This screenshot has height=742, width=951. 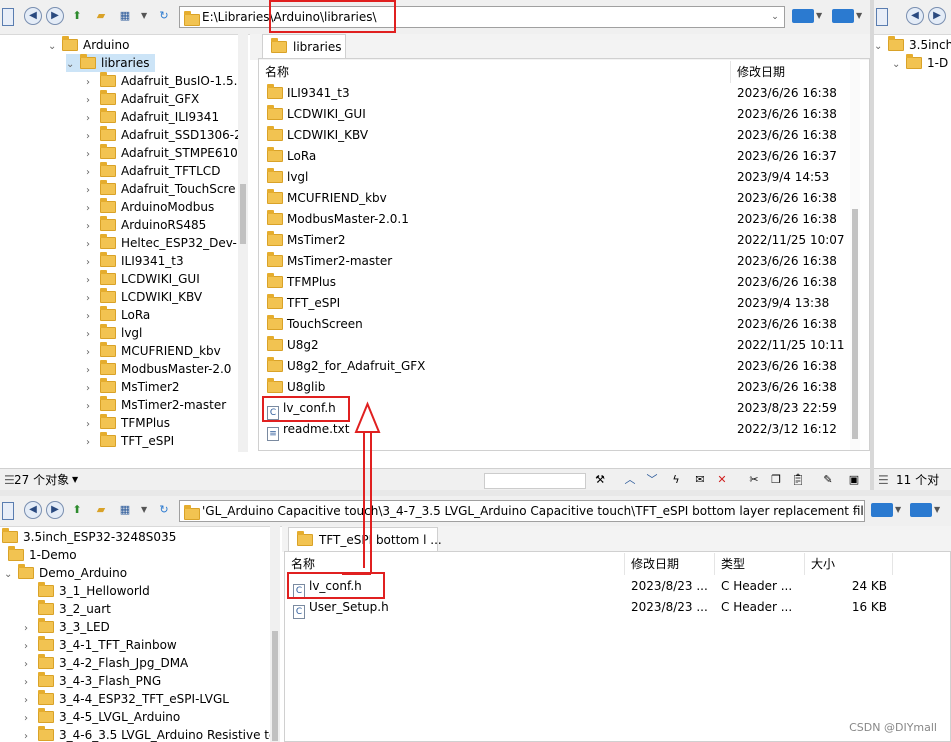 I want to click on tree-item: 3_1_Helloworld, so click(x=90, y=591).